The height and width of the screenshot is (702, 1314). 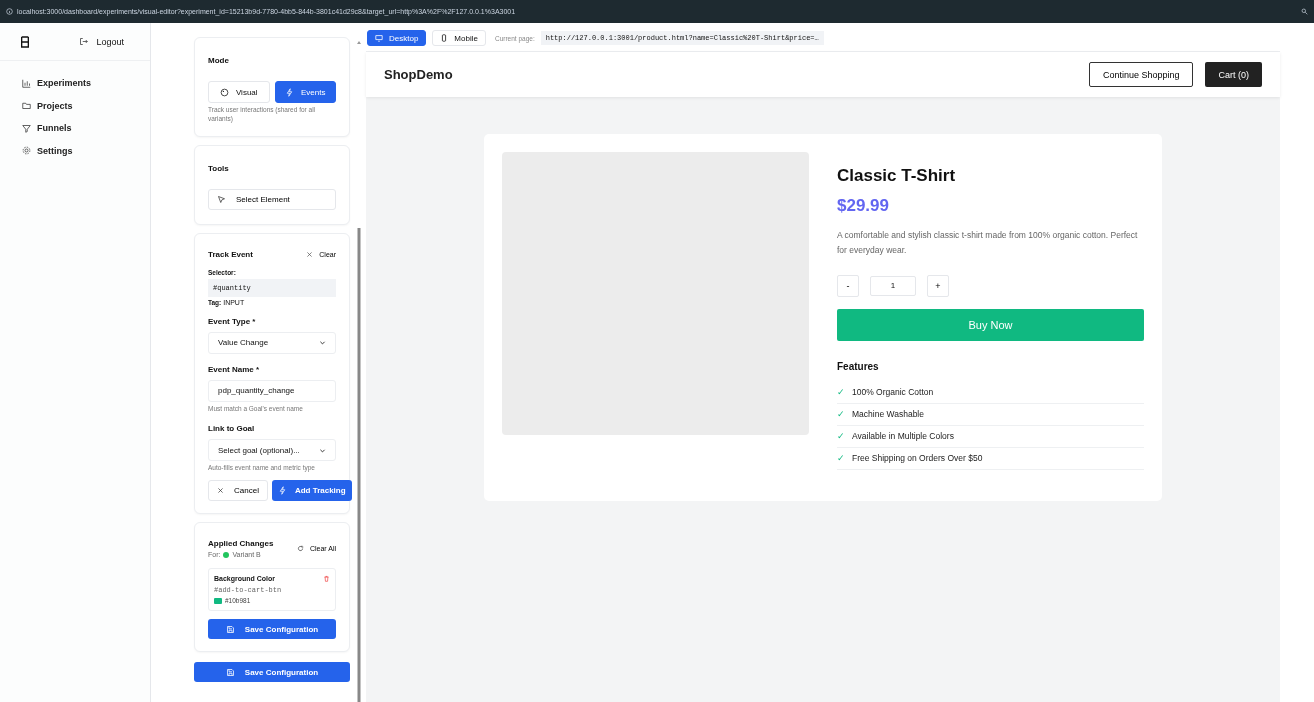 I want to click on trash-icon, so click(x=326, y=579).